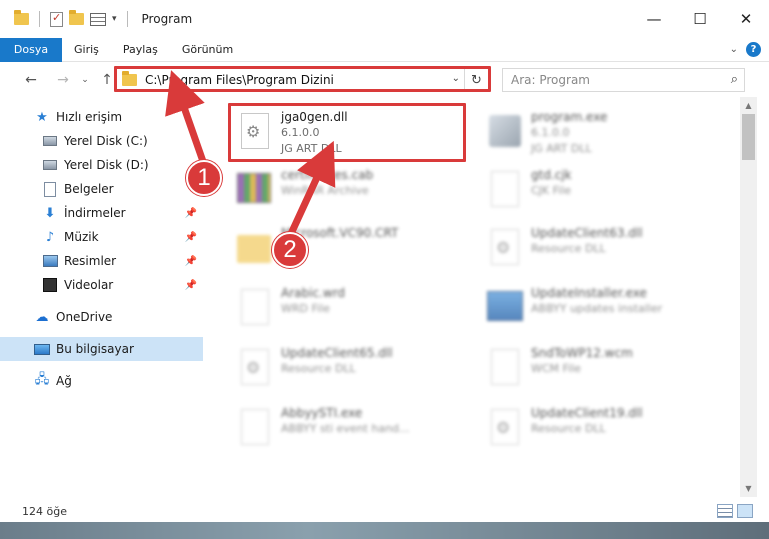 This screenshot has width=769, height=539. I want to click on title-bar: ▾ Program — ☐ ✕, so click(384, 19).